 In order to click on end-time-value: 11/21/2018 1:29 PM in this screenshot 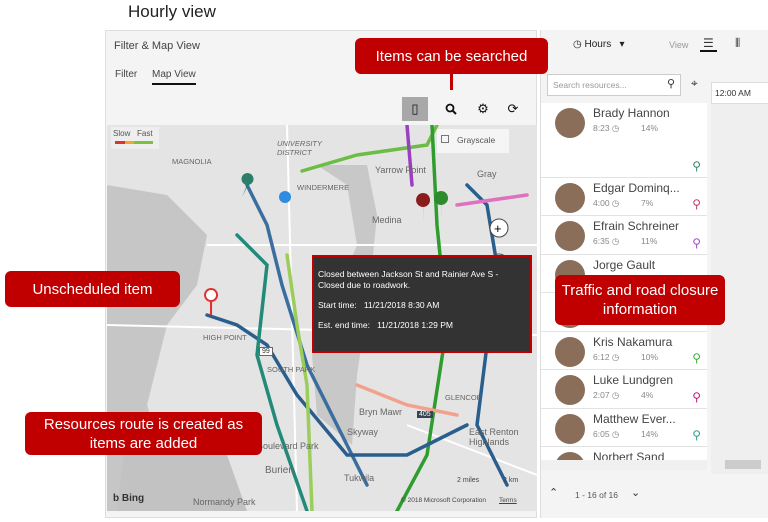, I will do `click(415, 325)`.